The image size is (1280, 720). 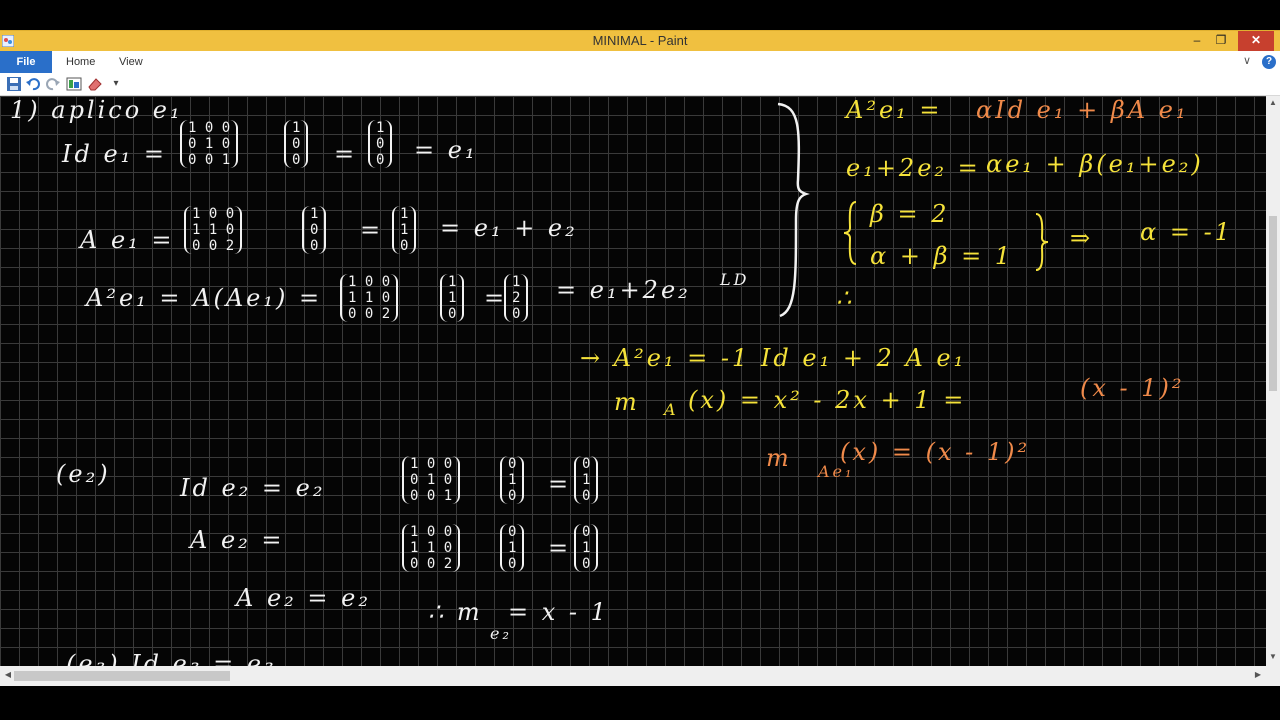 I want to click on note-e1-plus-2e2: = e₁+2e₂, so click(x=623, y=290).